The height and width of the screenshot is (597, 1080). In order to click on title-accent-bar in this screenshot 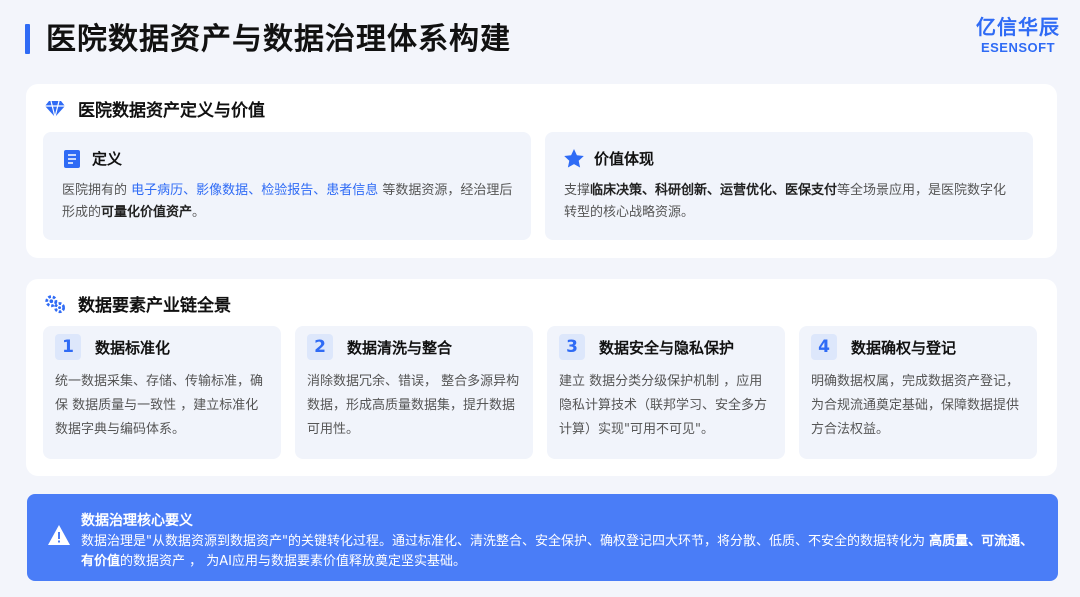, I will do `click(27, 39)`.